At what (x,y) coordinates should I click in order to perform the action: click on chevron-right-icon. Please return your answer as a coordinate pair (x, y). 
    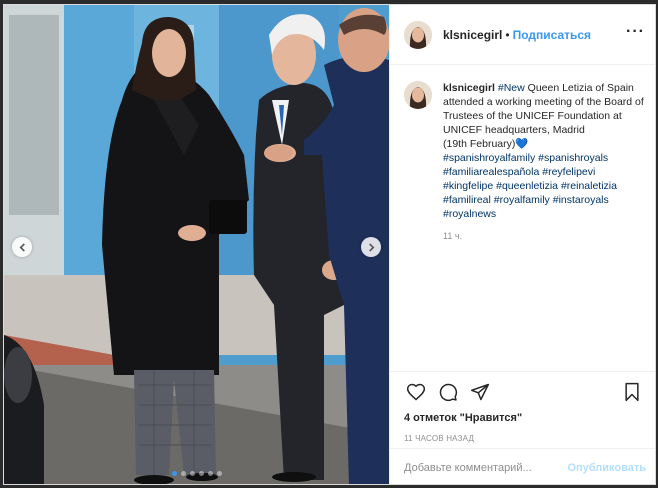
    Looking at the image, I should click on (371, 247).